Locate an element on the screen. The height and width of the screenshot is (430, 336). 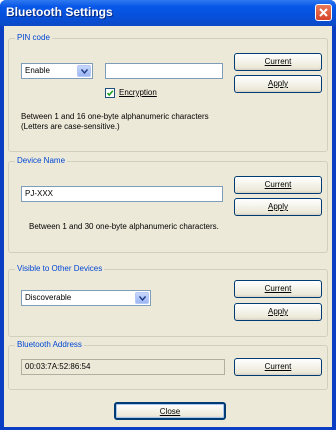
bt-address-group-label: Bluetooth Address is located at coordinates (49, 344).